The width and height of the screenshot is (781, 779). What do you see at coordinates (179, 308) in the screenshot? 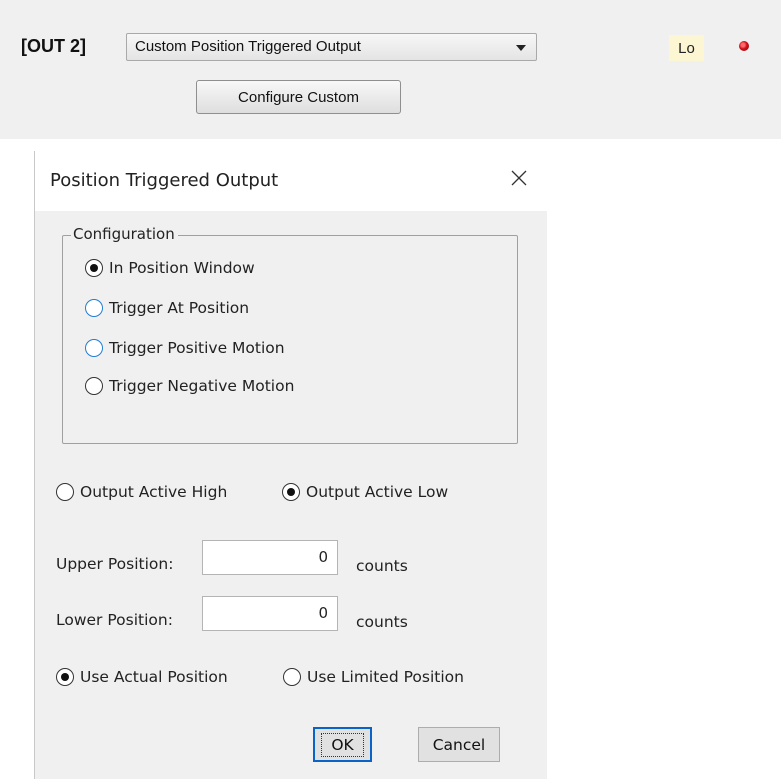
I see `config-option-label: Trigger At Position` at bounding box center [179, 308].